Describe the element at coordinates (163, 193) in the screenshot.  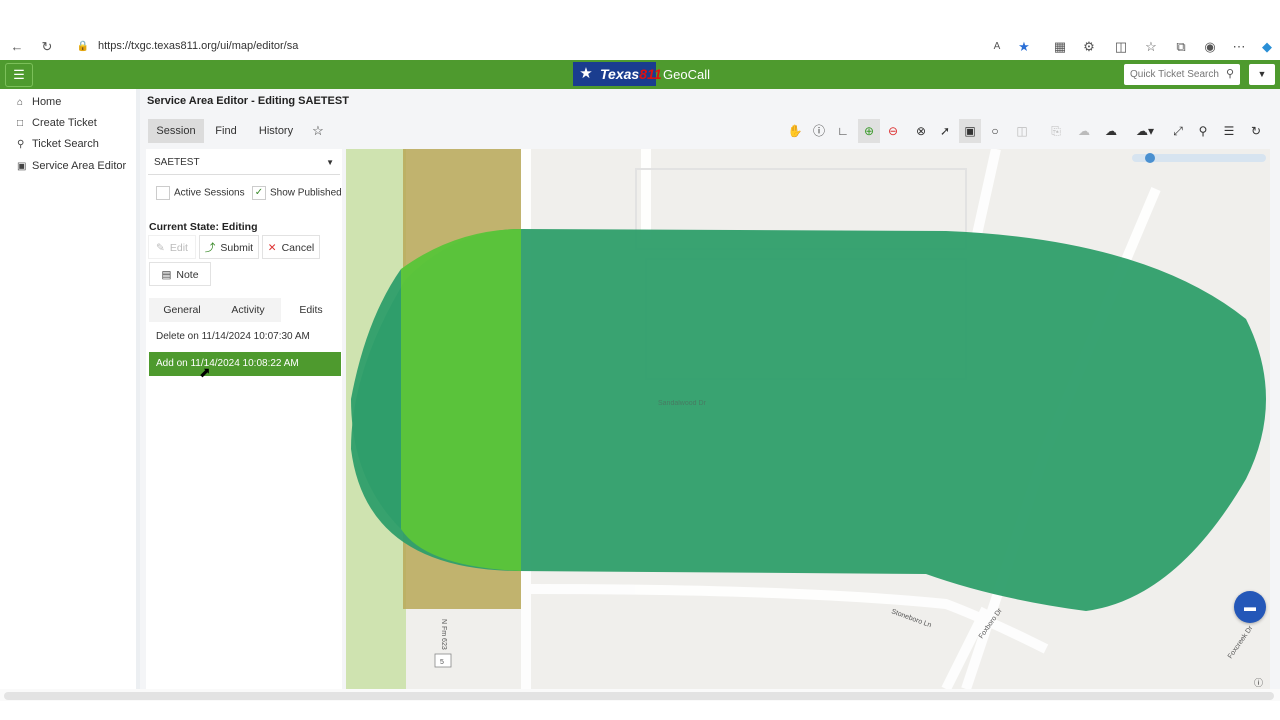
I see `checkbox-unchecked-icon` at that location.